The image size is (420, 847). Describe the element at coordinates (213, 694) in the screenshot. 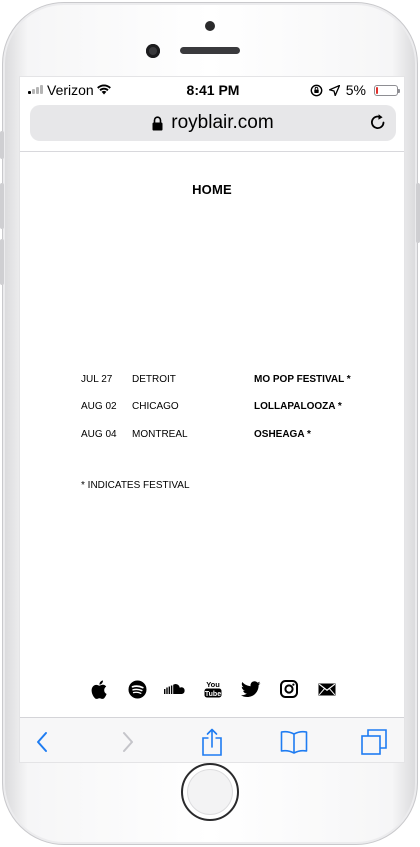

I see `svg-text: Tube` at that location.